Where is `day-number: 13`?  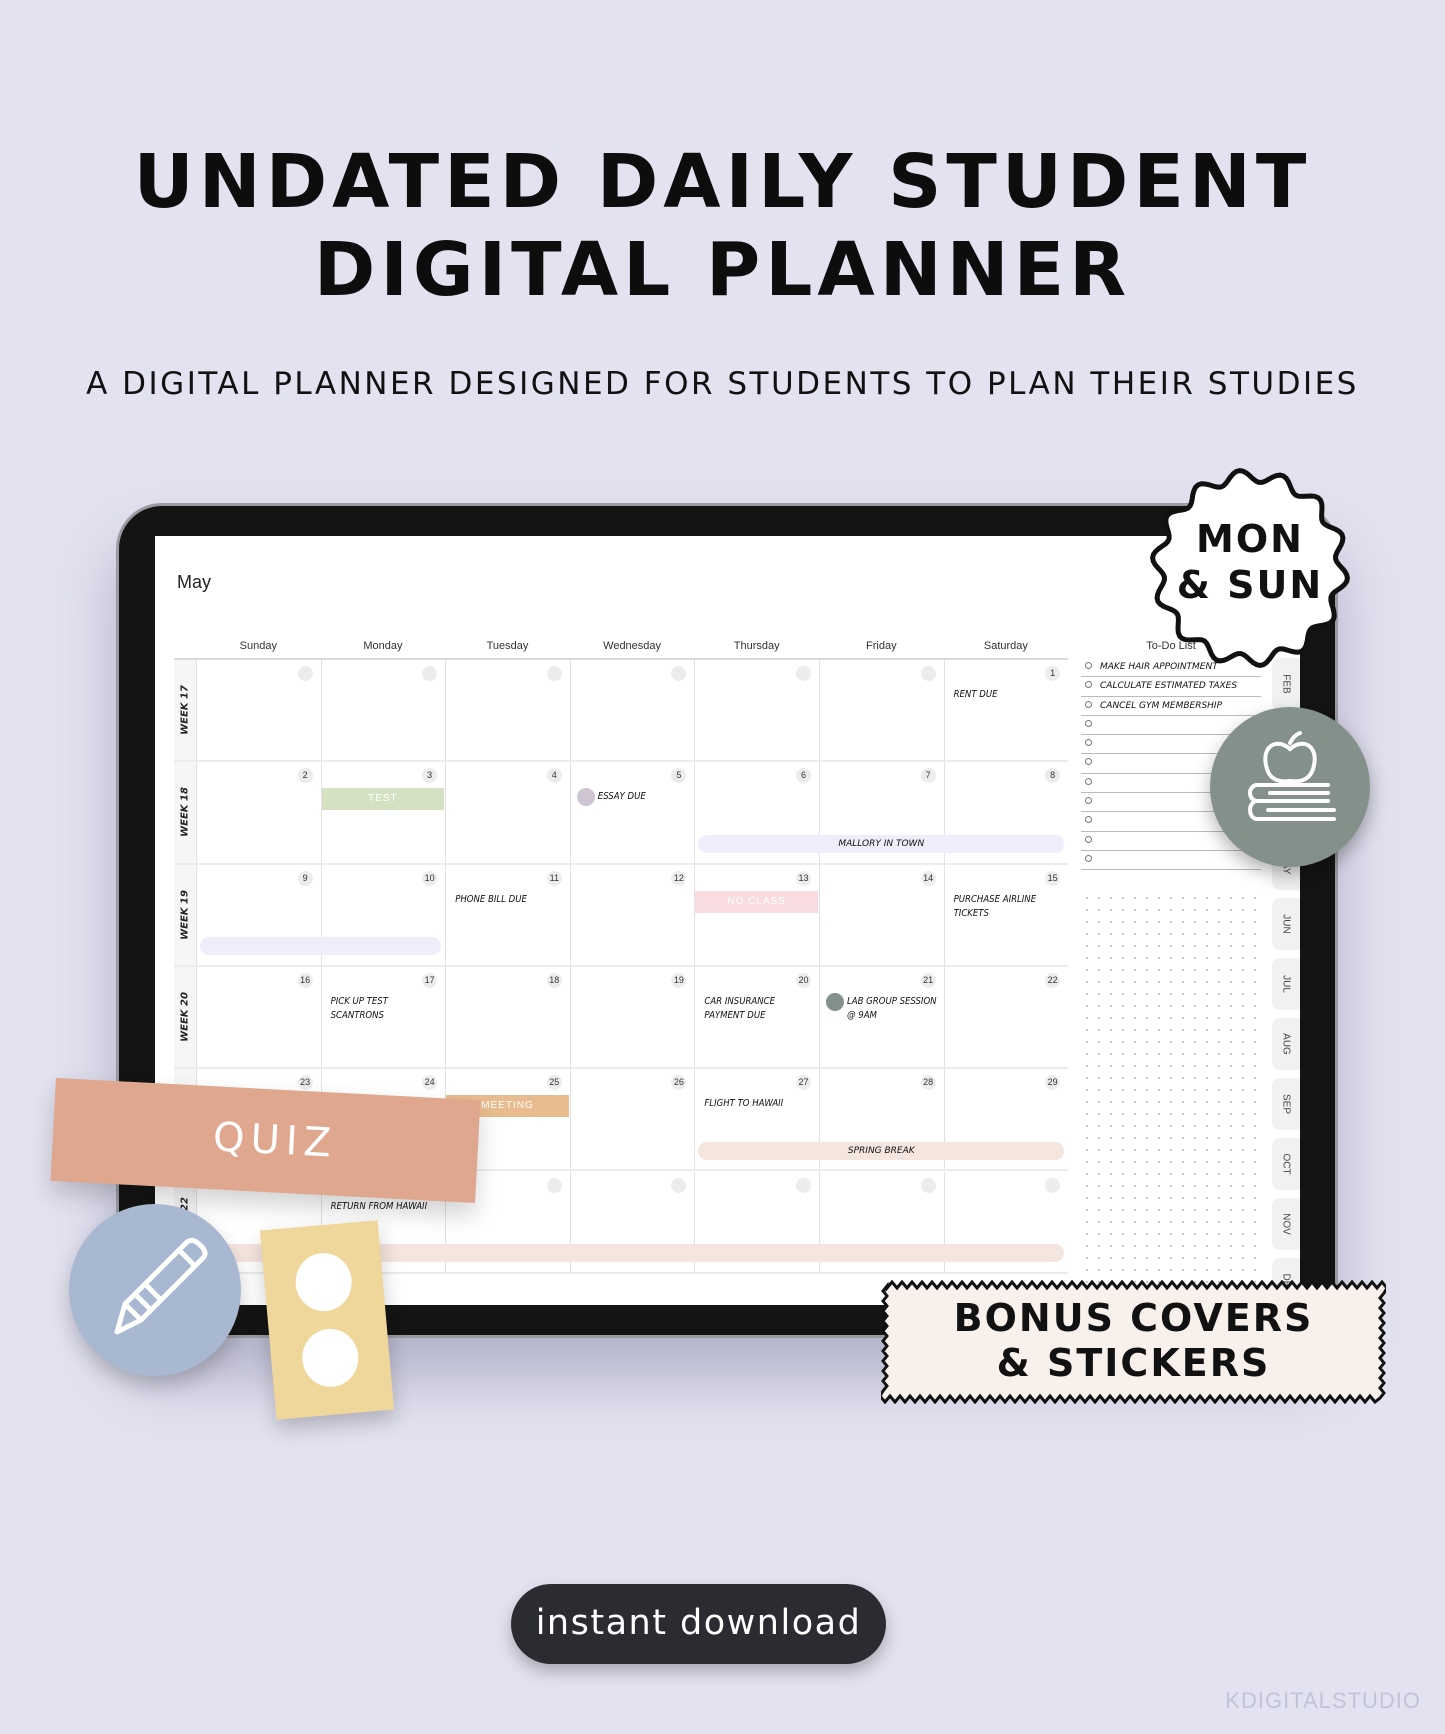
day-number: 13 is located at coordinates (803, 878).